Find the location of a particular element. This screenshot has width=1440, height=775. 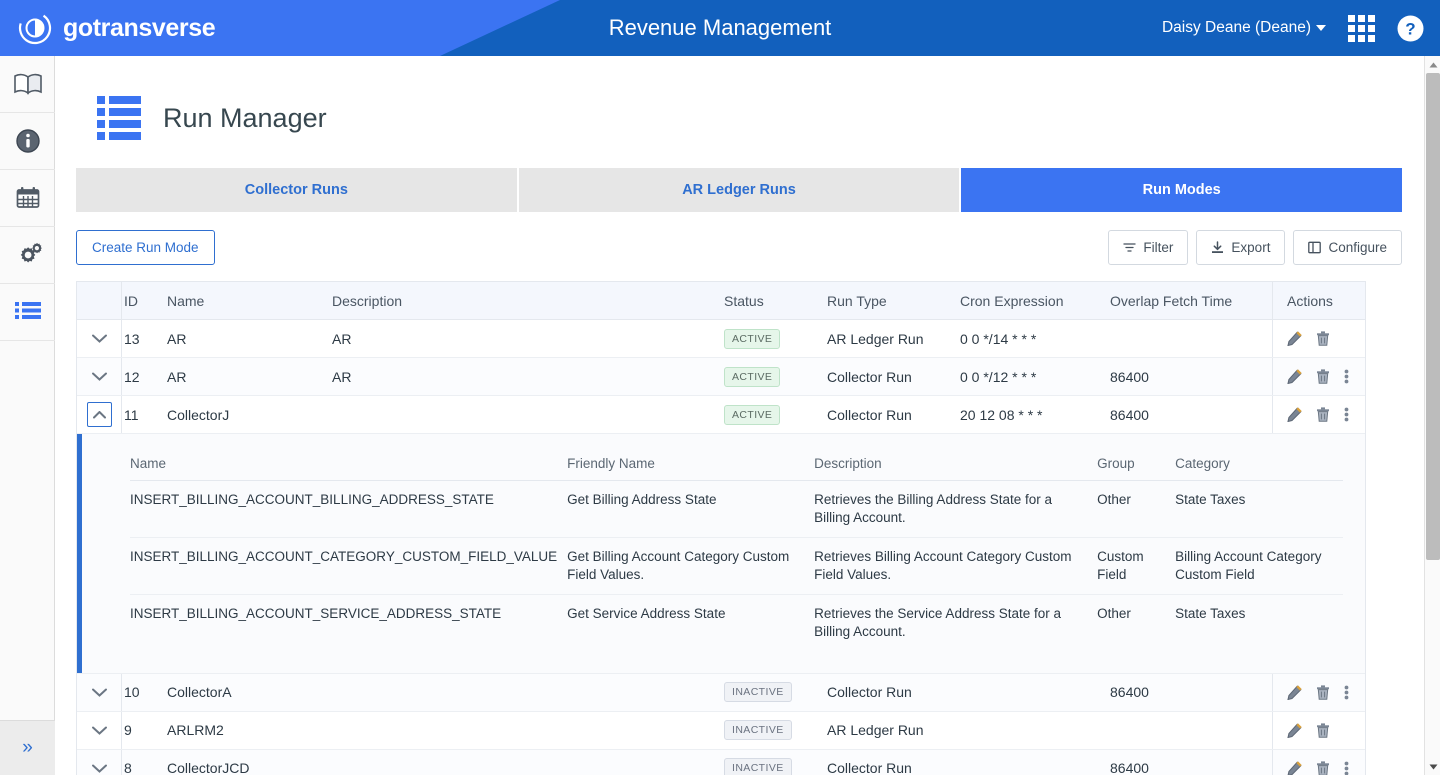

info-icon is located at coordinates (27, 141).